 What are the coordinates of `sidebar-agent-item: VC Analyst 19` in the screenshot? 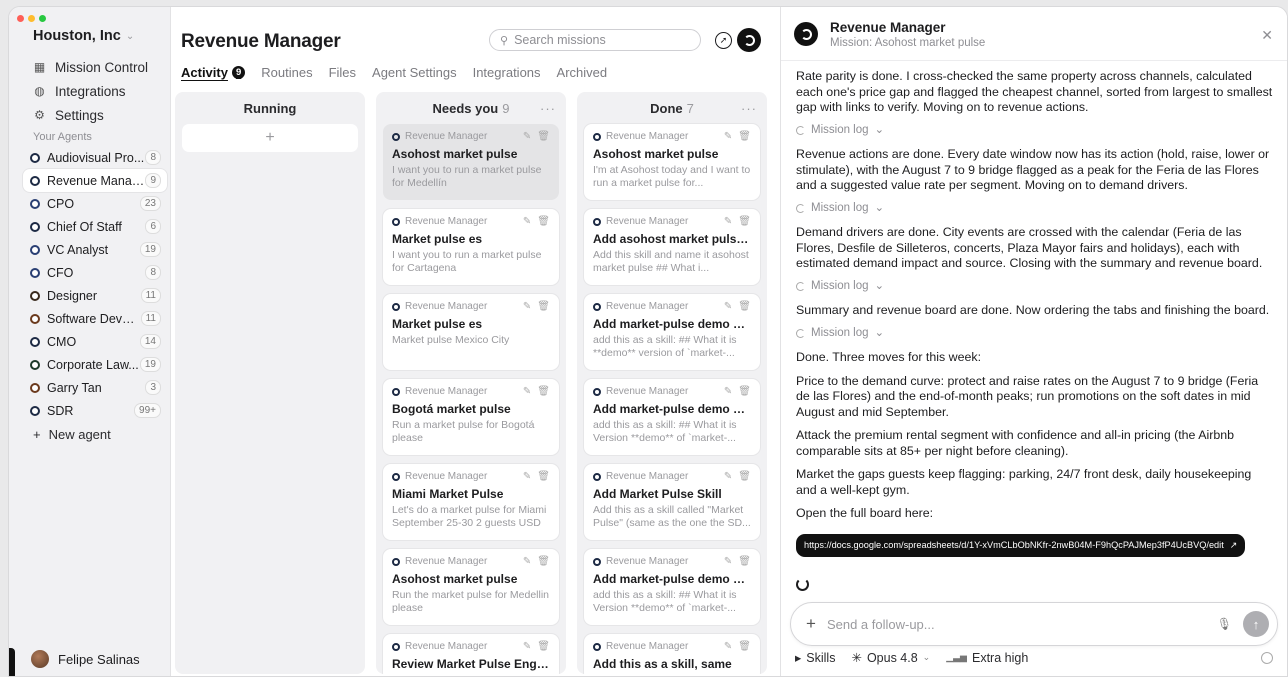 It's located at (95, 249).